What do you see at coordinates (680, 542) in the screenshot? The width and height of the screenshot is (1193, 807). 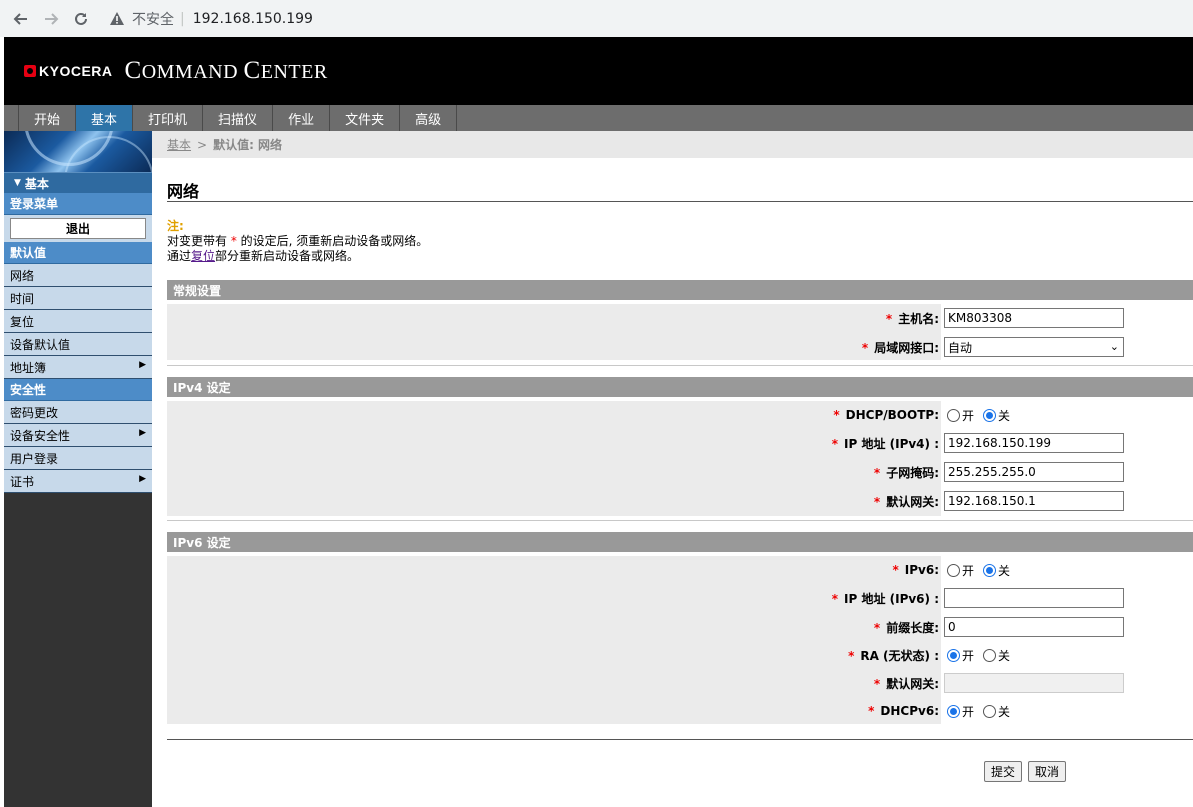 I see `section-header-ipv6: IPv6 设定` at bounding box center [680, 542].